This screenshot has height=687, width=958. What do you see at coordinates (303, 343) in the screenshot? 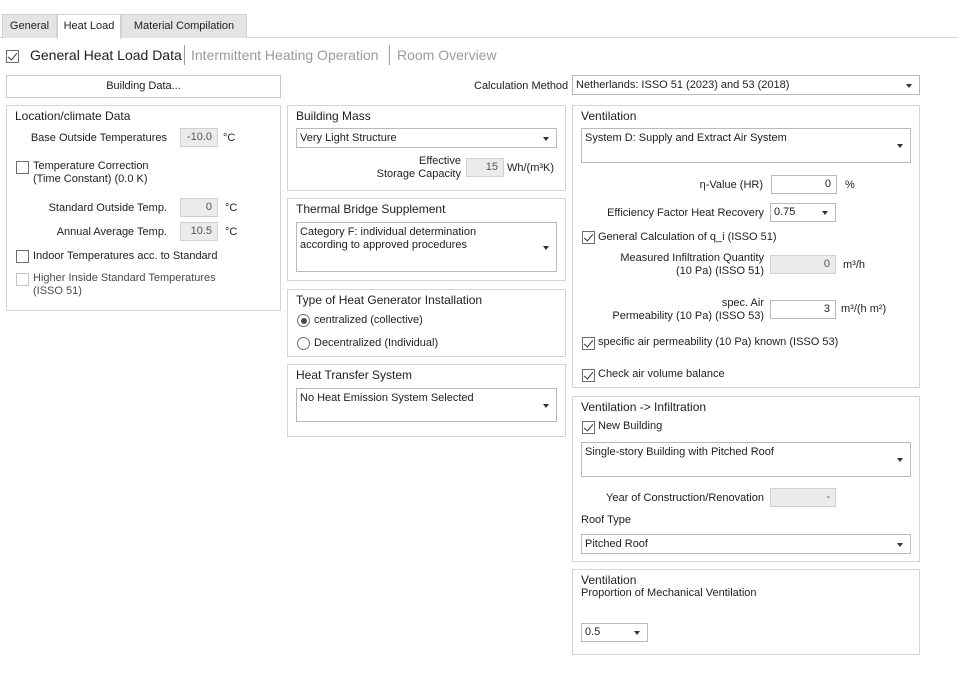
I see `decentralized-radio` at bounding box center [303, 343].